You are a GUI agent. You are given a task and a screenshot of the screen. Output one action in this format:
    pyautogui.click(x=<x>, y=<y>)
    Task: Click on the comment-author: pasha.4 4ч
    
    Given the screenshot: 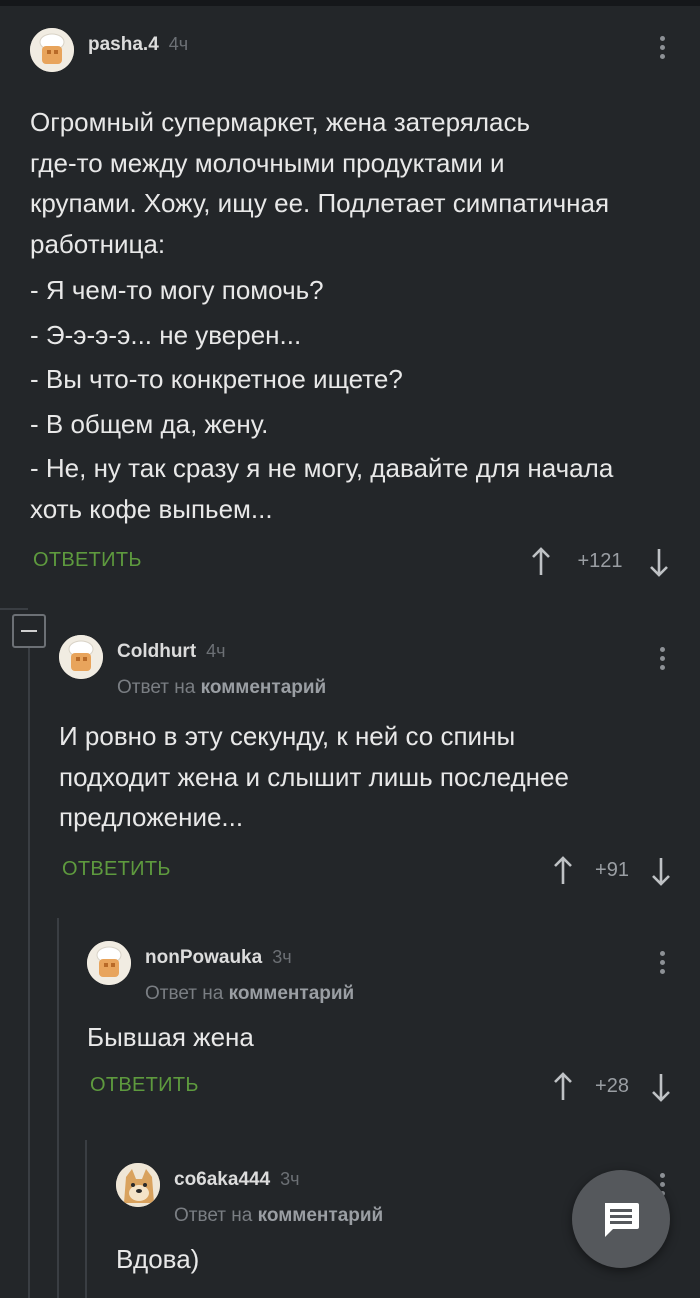 What is the action you would take?
    pyautogui.click(x=138, y=45)
    